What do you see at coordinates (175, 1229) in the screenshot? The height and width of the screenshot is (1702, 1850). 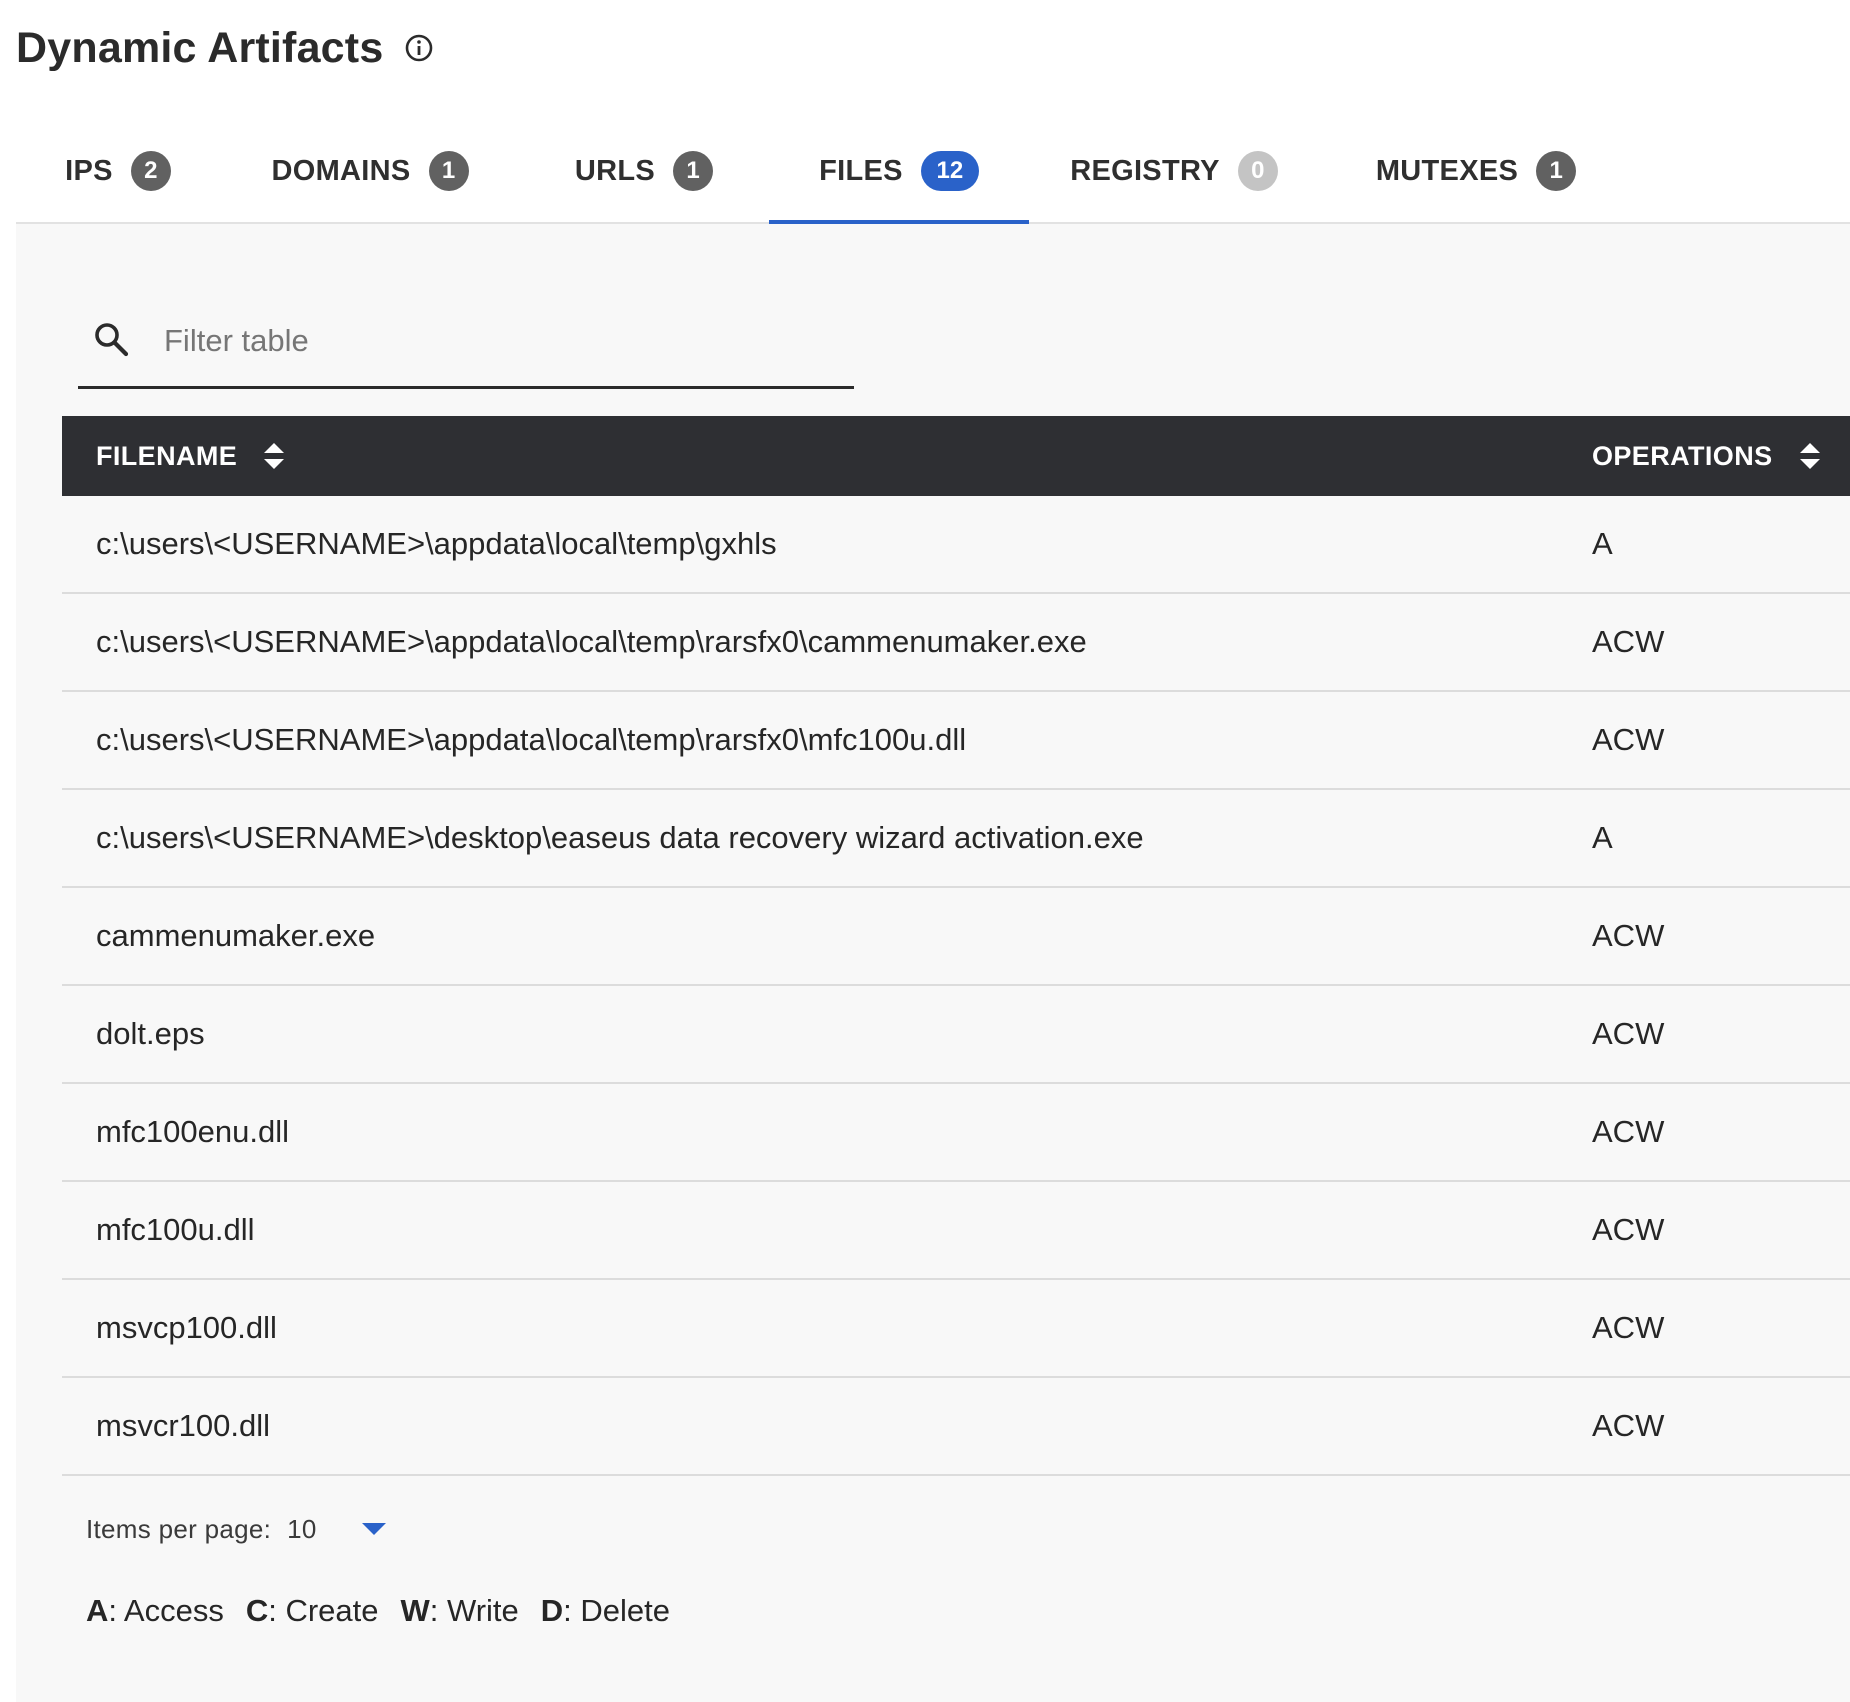 I see `filename-cell: mfc100u.dll` at bounding box center [175, 1229].